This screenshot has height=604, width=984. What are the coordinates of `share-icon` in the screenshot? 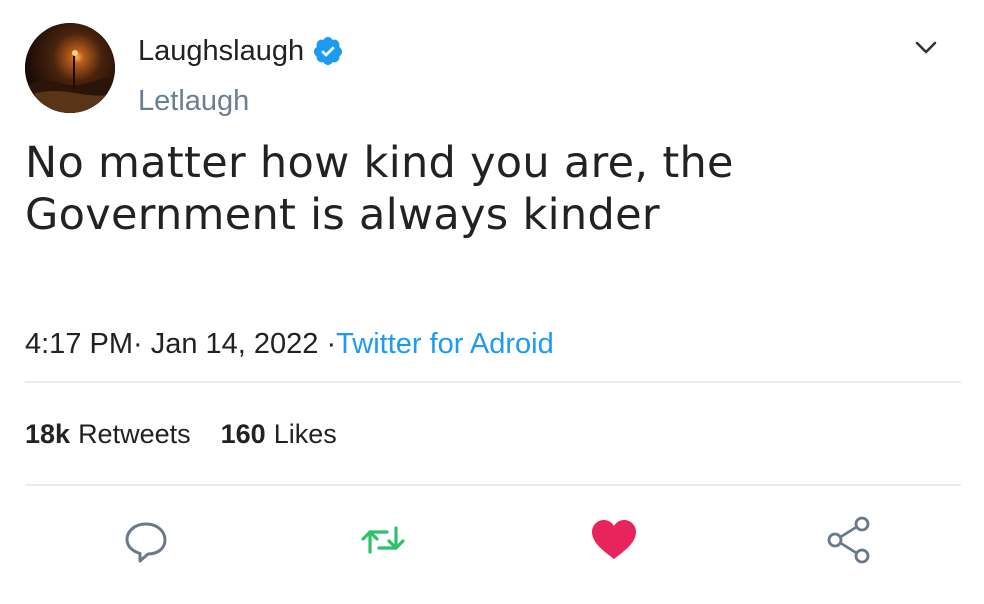 It's located at (848, 540).